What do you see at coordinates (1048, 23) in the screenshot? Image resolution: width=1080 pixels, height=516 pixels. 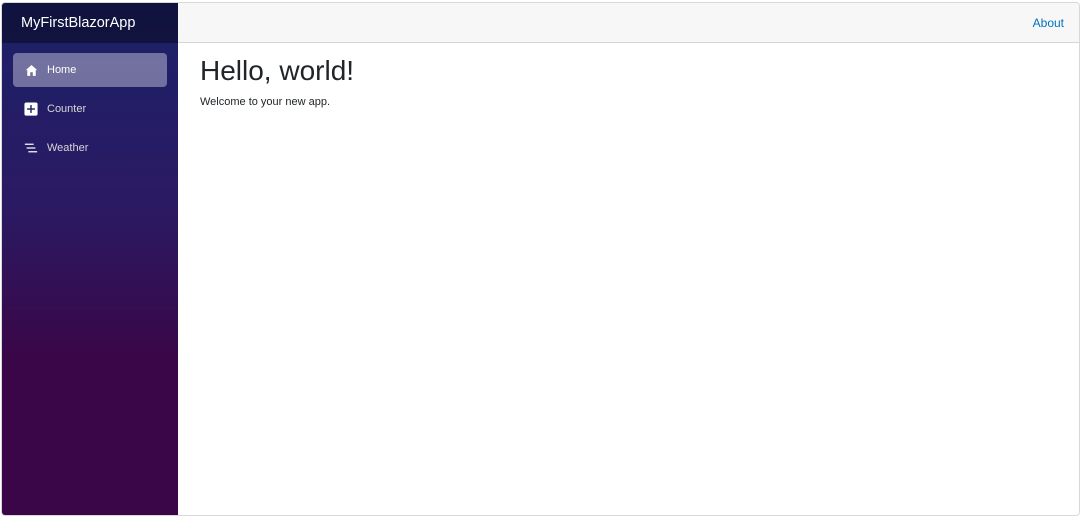 I see `about-link: About` at bounding box center [1048, 23].